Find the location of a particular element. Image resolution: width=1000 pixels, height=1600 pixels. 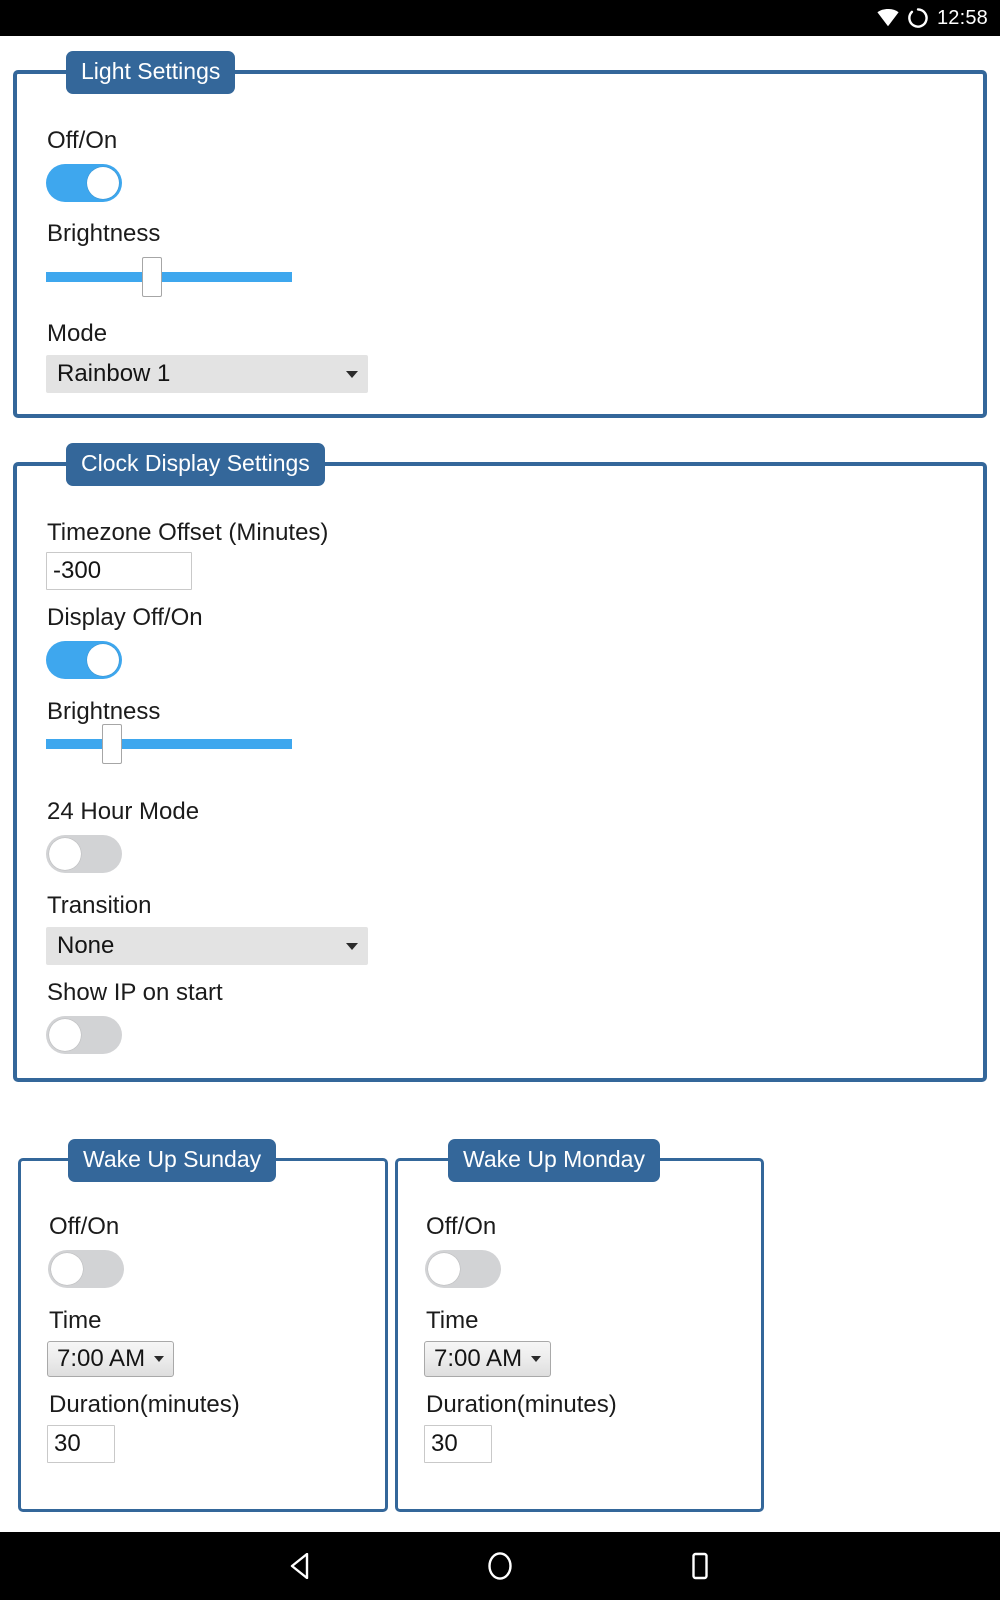

display-onoff-toggle is located at coordinates (84, 660).